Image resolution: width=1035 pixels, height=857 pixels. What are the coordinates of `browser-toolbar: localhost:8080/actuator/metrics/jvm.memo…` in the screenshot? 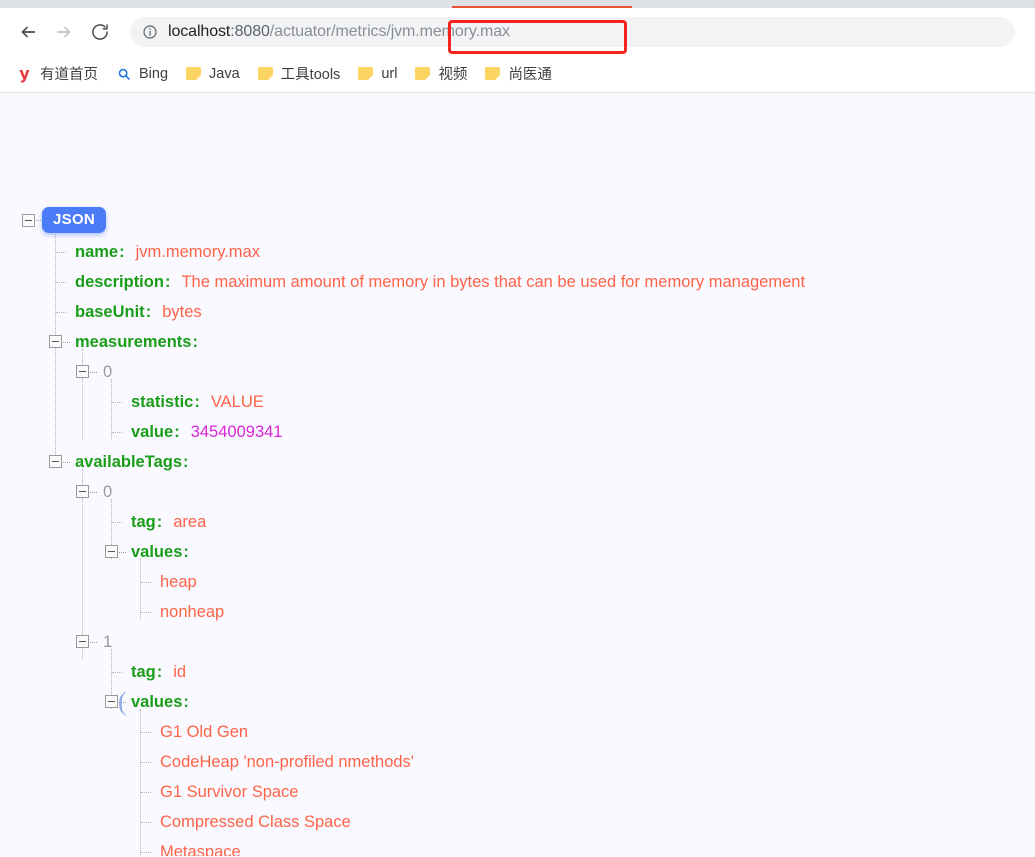 It's located at (517, 31).